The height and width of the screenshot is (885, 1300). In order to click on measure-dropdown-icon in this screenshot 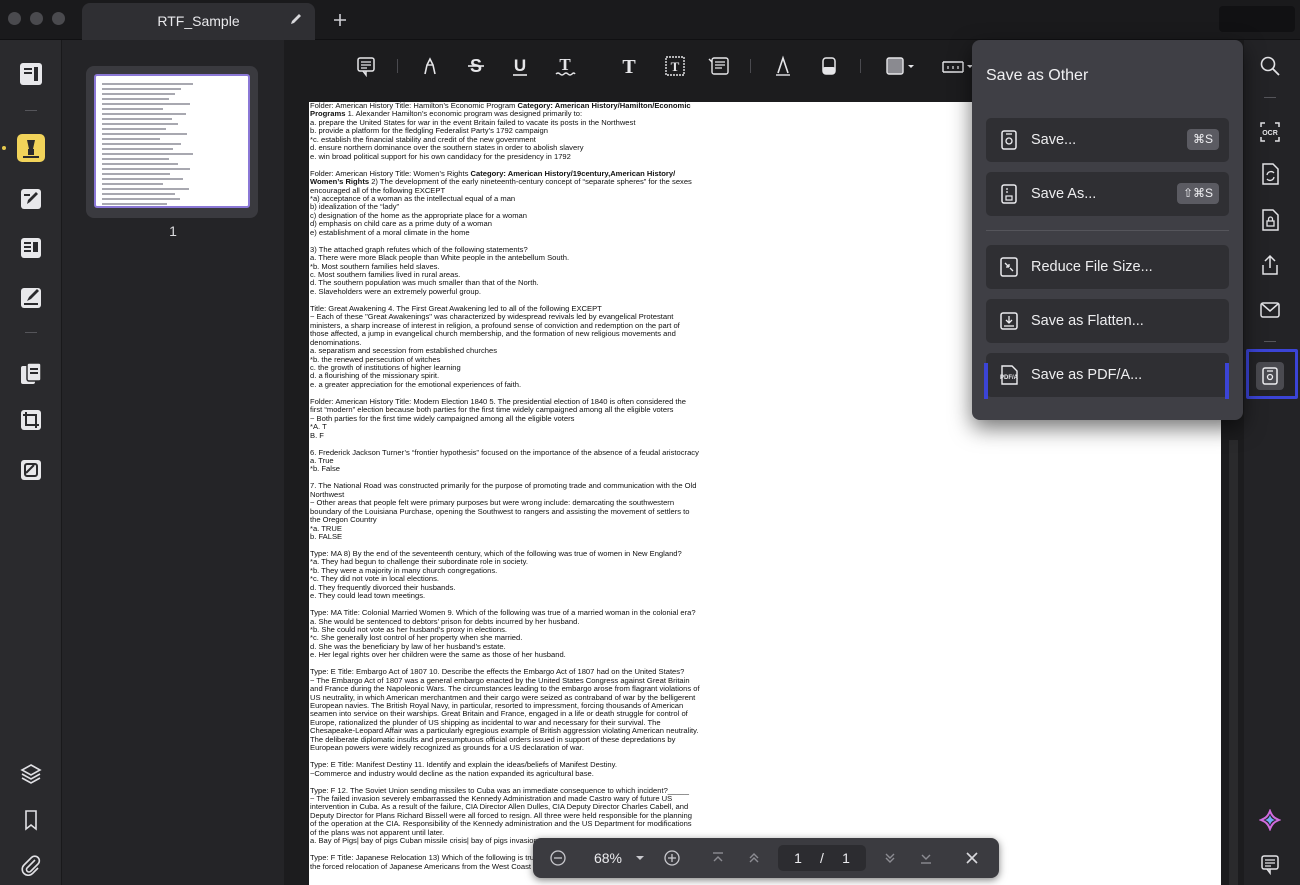, I will do `click(957, 66)`.